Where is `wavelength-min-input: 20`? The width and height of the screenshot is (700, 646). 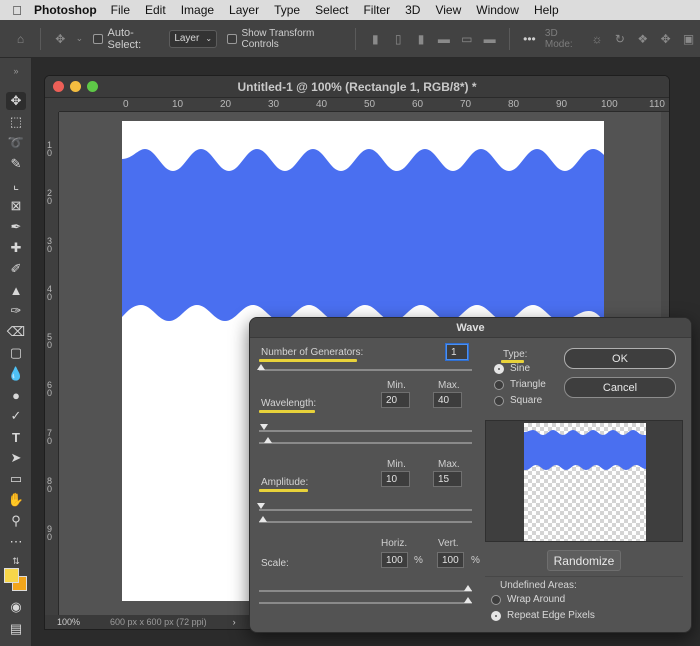 wavelength-min-input: 20 is located at coordinates (395, 400).